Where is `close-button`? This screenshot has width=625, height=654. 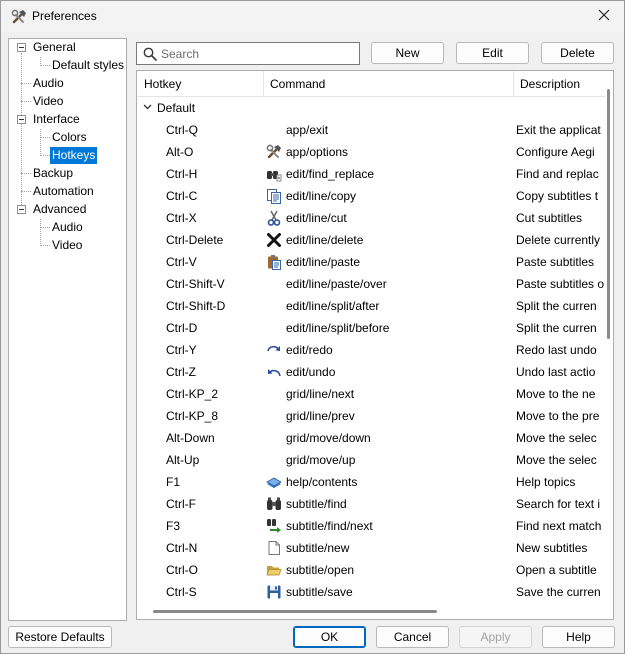 close-button is located at coordinates (605, 16).